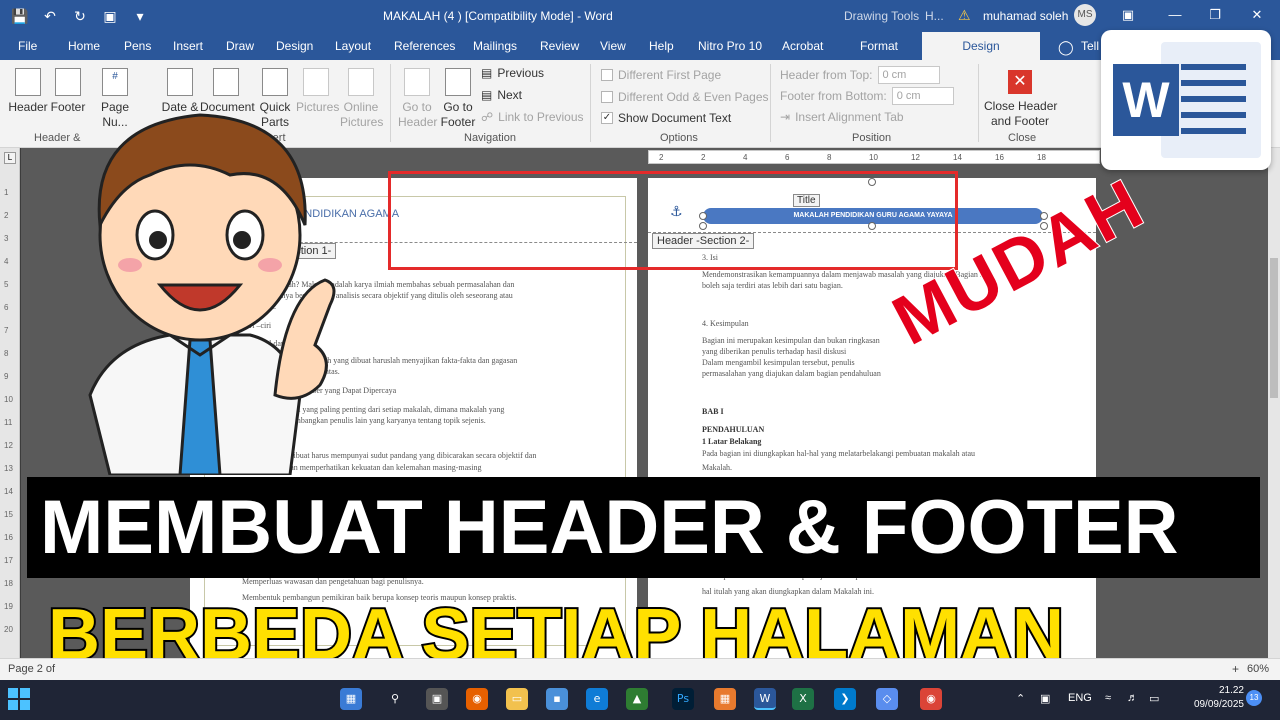 This screenshot has height=720, width=1280. I want to click on vertical-scrollbar, so click(1274, 403).